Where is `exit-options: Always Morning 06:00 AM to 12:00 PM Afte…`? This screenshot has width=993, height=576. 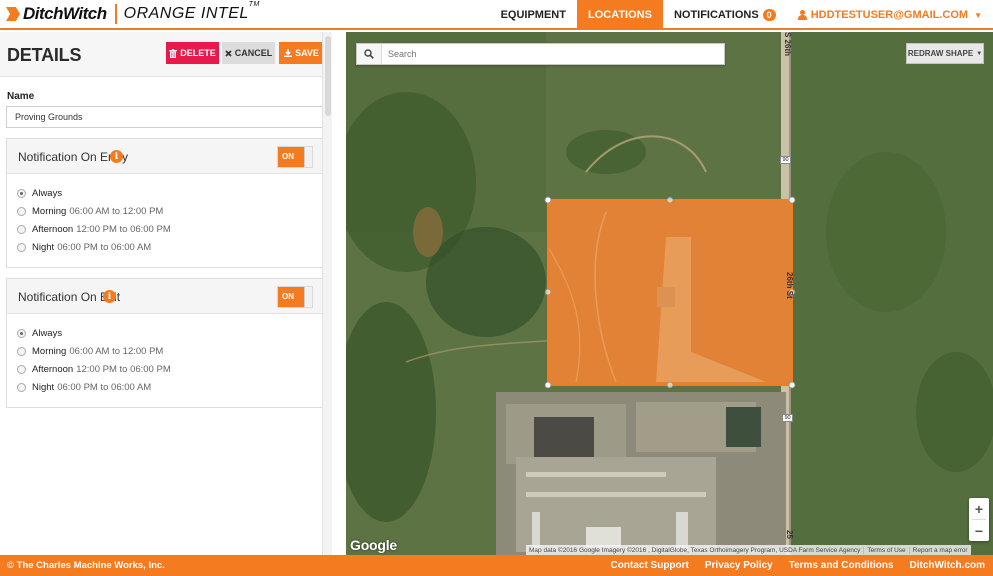 exit-options: Always Morning 06:00 AM to 12:00 PM Afte… is located at coordinates (165, 360).